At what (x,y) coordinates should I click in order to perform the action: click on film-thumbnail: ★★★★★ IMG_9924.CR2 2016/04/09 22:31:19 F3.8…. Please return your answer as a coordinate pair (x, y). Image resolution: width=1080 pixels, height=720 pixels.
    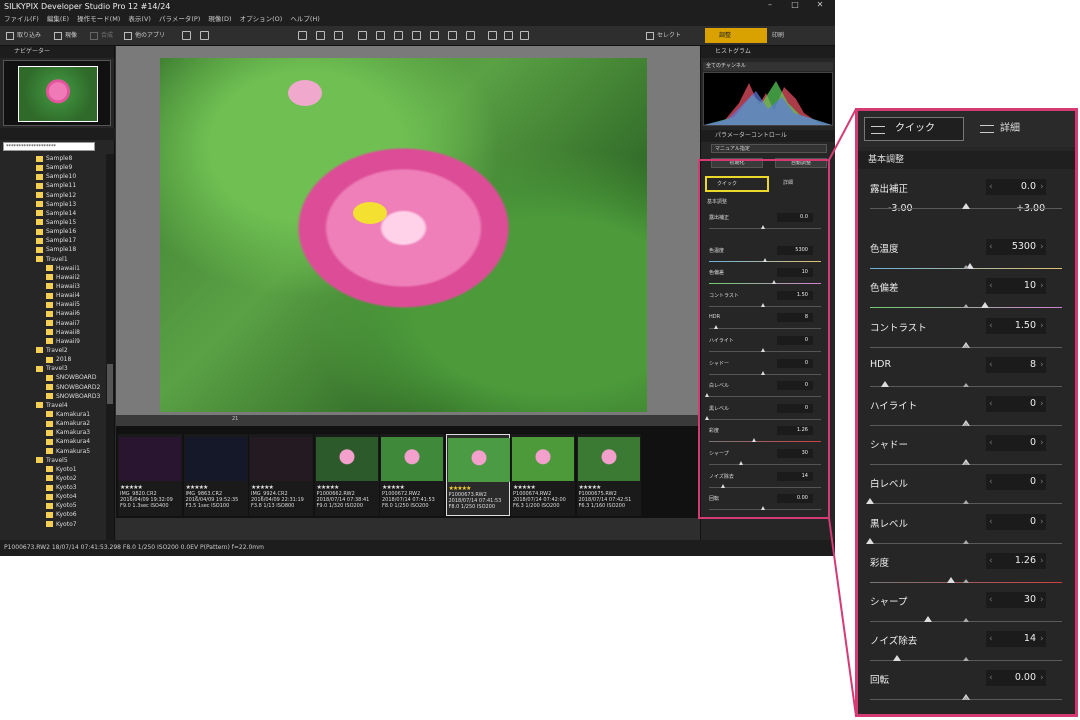
    Looking at the image, I should click on (281, 475).